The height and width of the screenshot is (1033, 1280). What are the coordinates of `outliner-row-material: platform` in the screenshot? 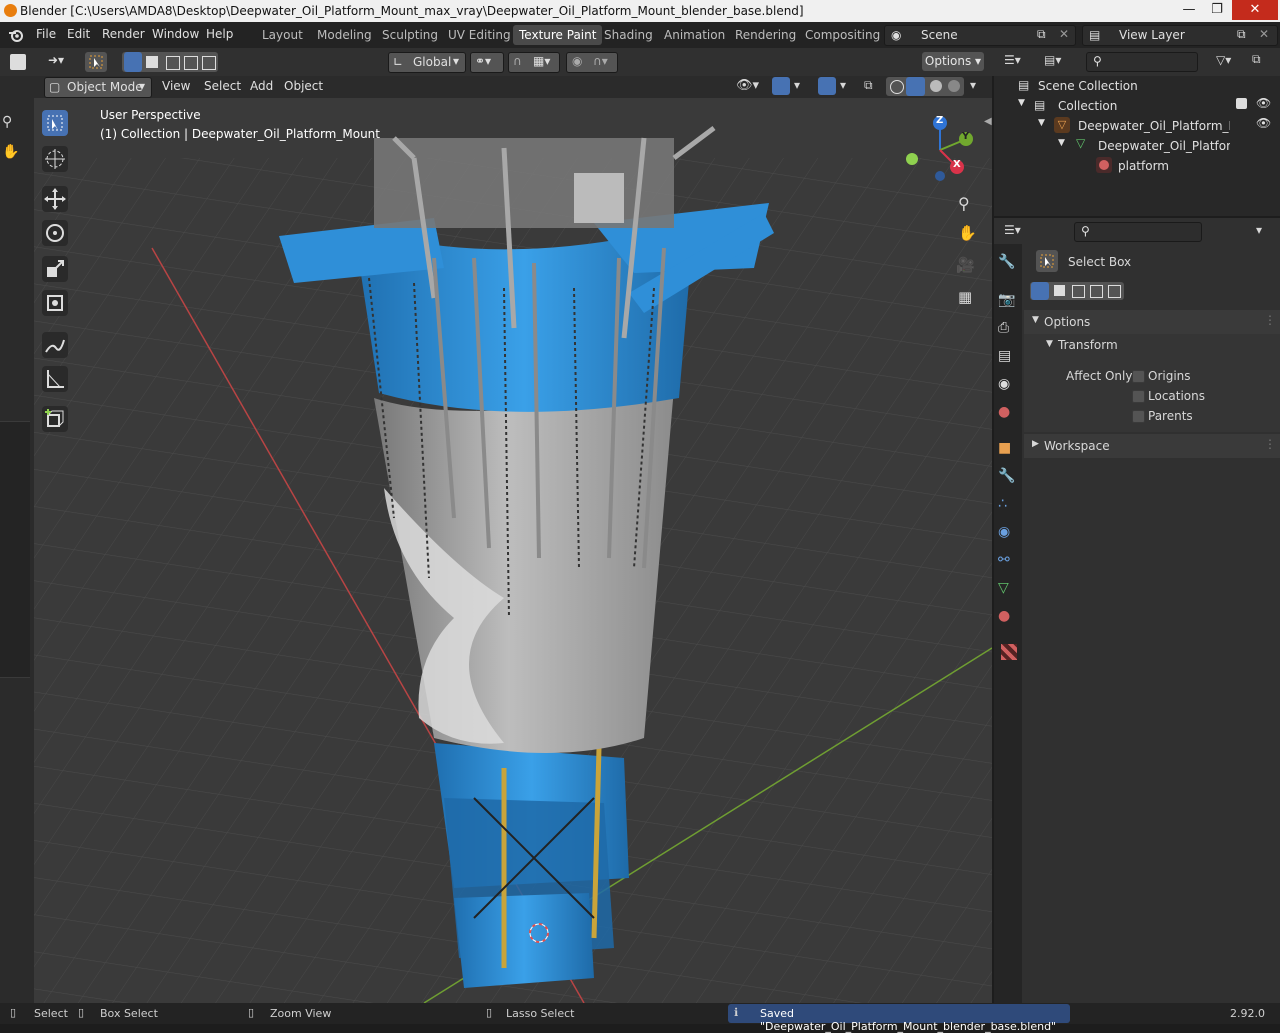 It's located at (1136, 166).